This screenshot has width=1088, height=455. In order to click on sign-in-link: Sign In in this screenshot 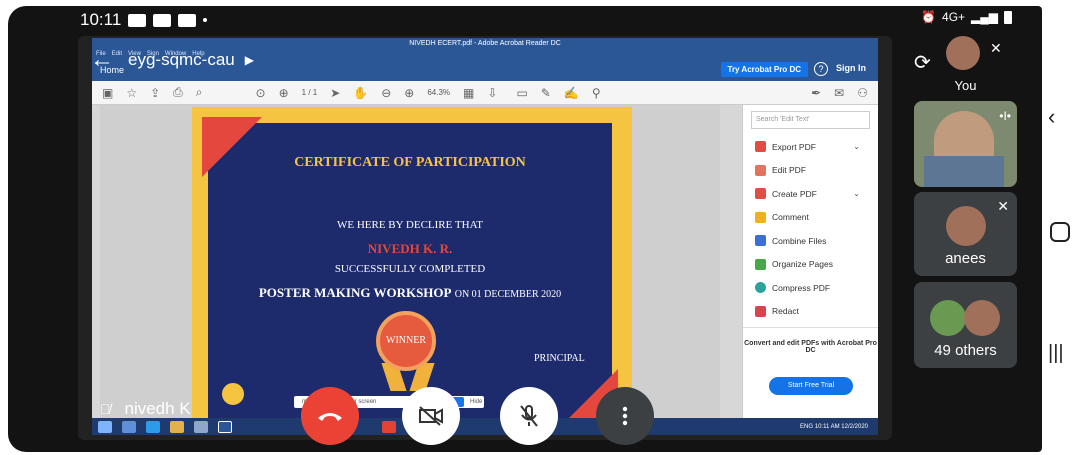, I will do `click(851, 68)`.